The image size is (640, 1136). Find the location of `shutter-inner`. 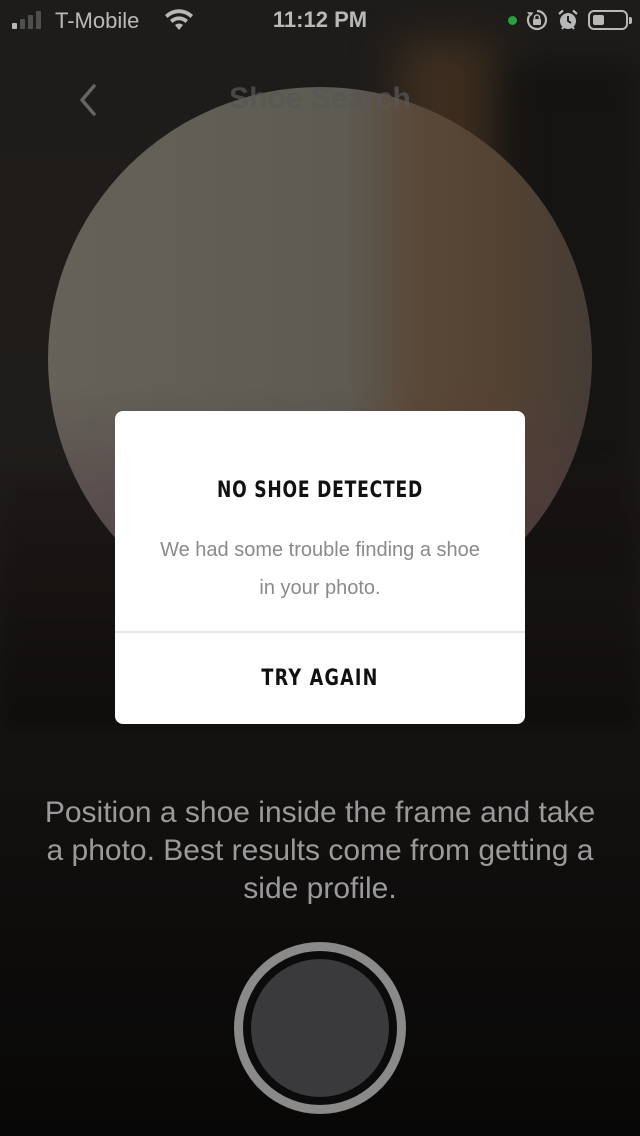

shutter-inner is located at coordinates (320, 1028).